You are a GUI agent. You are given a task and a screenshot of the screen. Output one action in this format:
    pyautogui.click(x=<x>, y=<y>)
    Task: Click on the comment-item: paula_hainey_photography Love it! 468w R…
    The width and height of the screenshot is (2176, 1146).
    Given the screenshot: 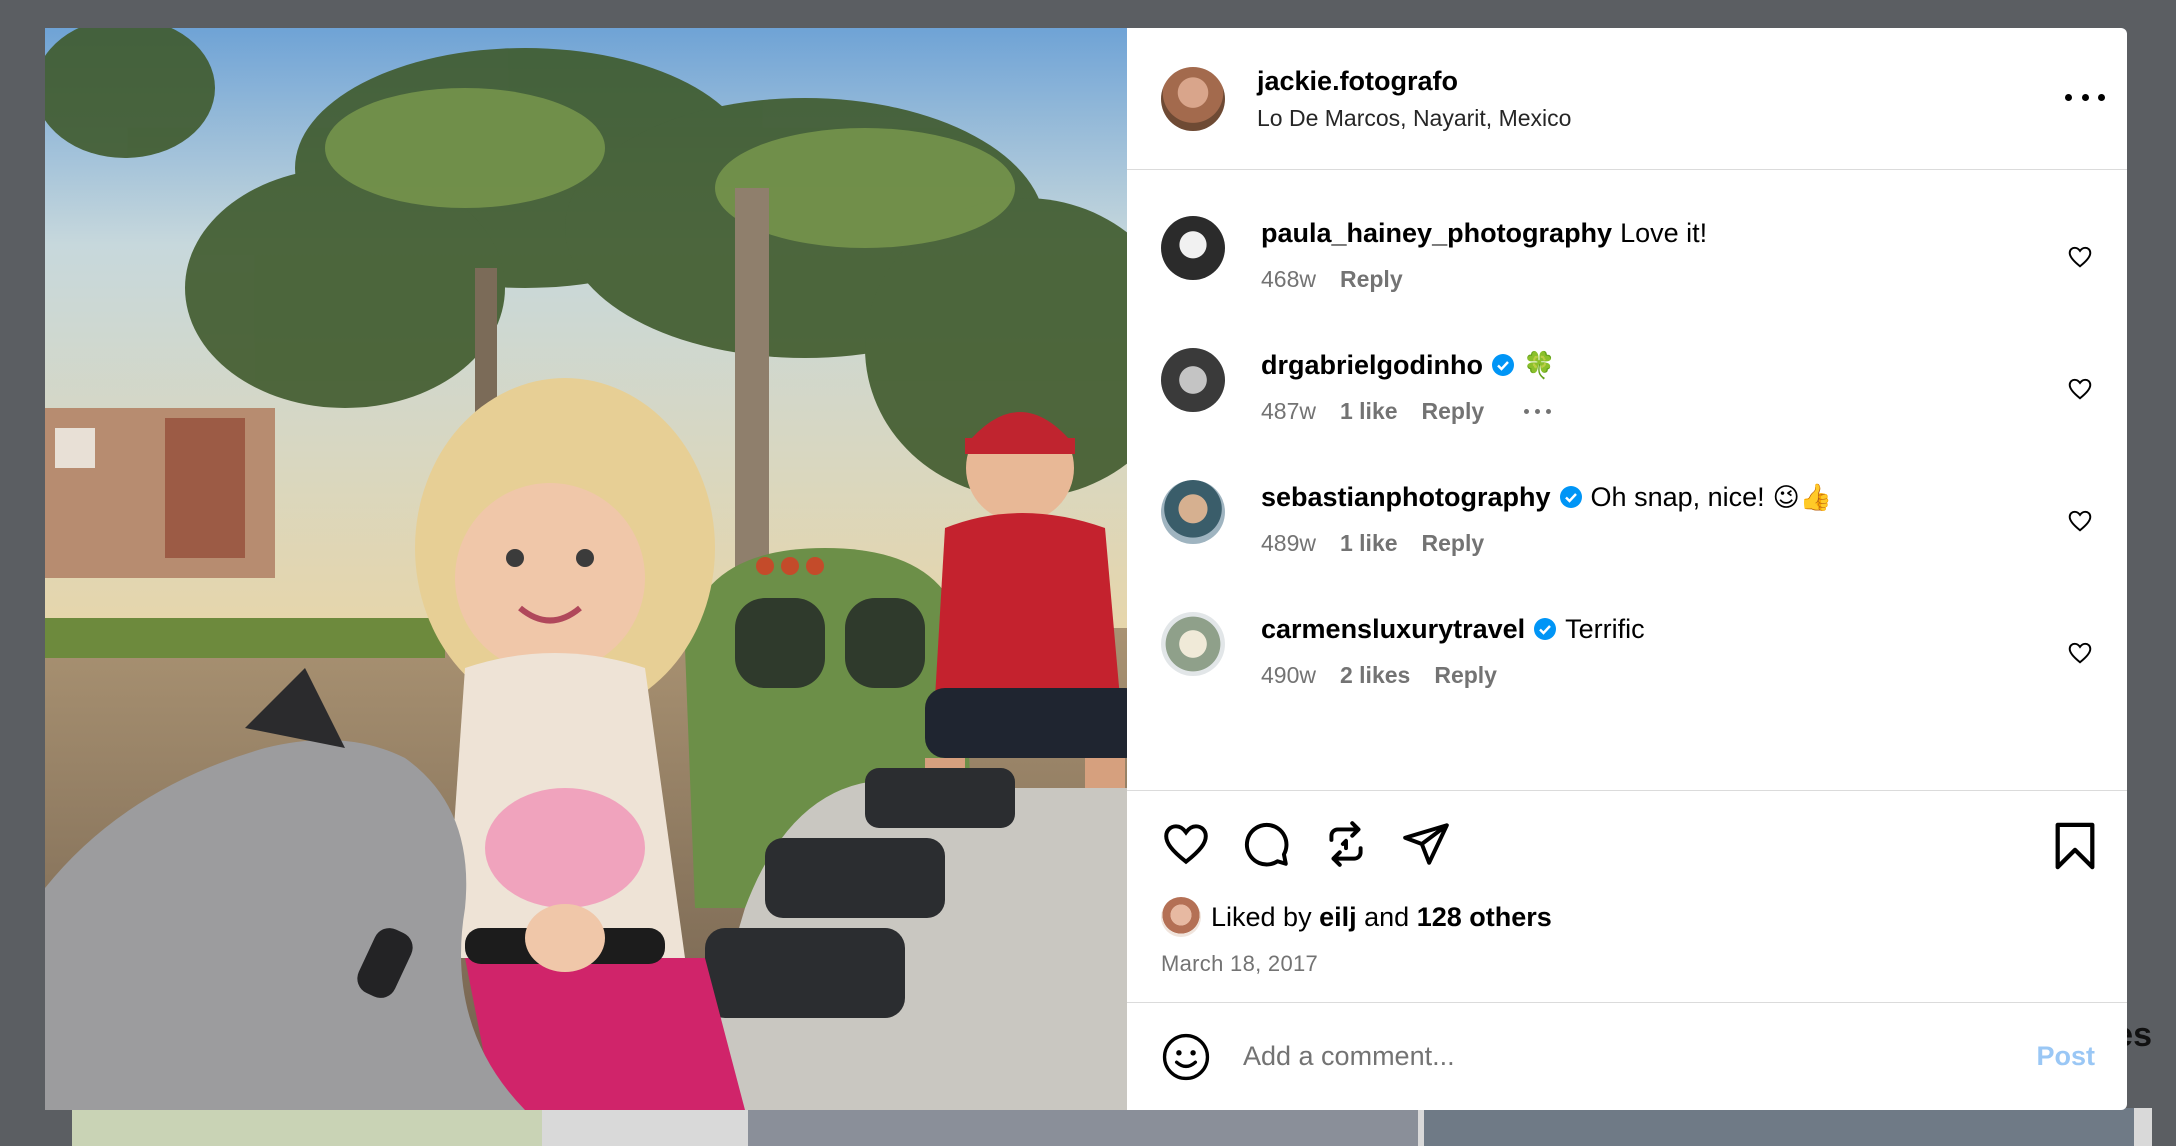 What is the action you would take?
    pyautogui.click(x=1627, y=282)
    